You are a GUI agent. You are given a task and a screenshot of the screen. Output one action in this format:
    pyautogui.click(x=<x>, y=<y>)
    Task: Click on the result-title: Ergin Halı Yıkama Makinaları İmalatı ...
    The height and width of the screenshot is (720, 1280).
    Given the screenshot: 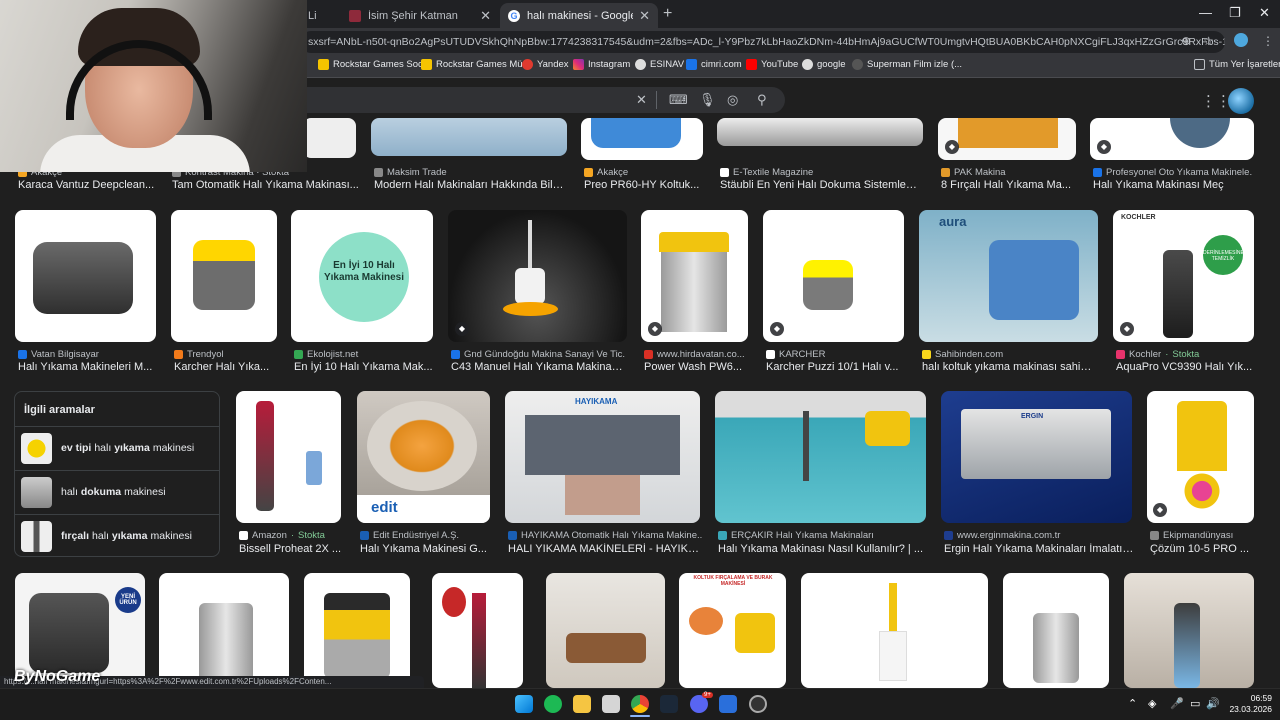 What is the action you would take?
    pyautogui.click(x=1039, y=549)
    